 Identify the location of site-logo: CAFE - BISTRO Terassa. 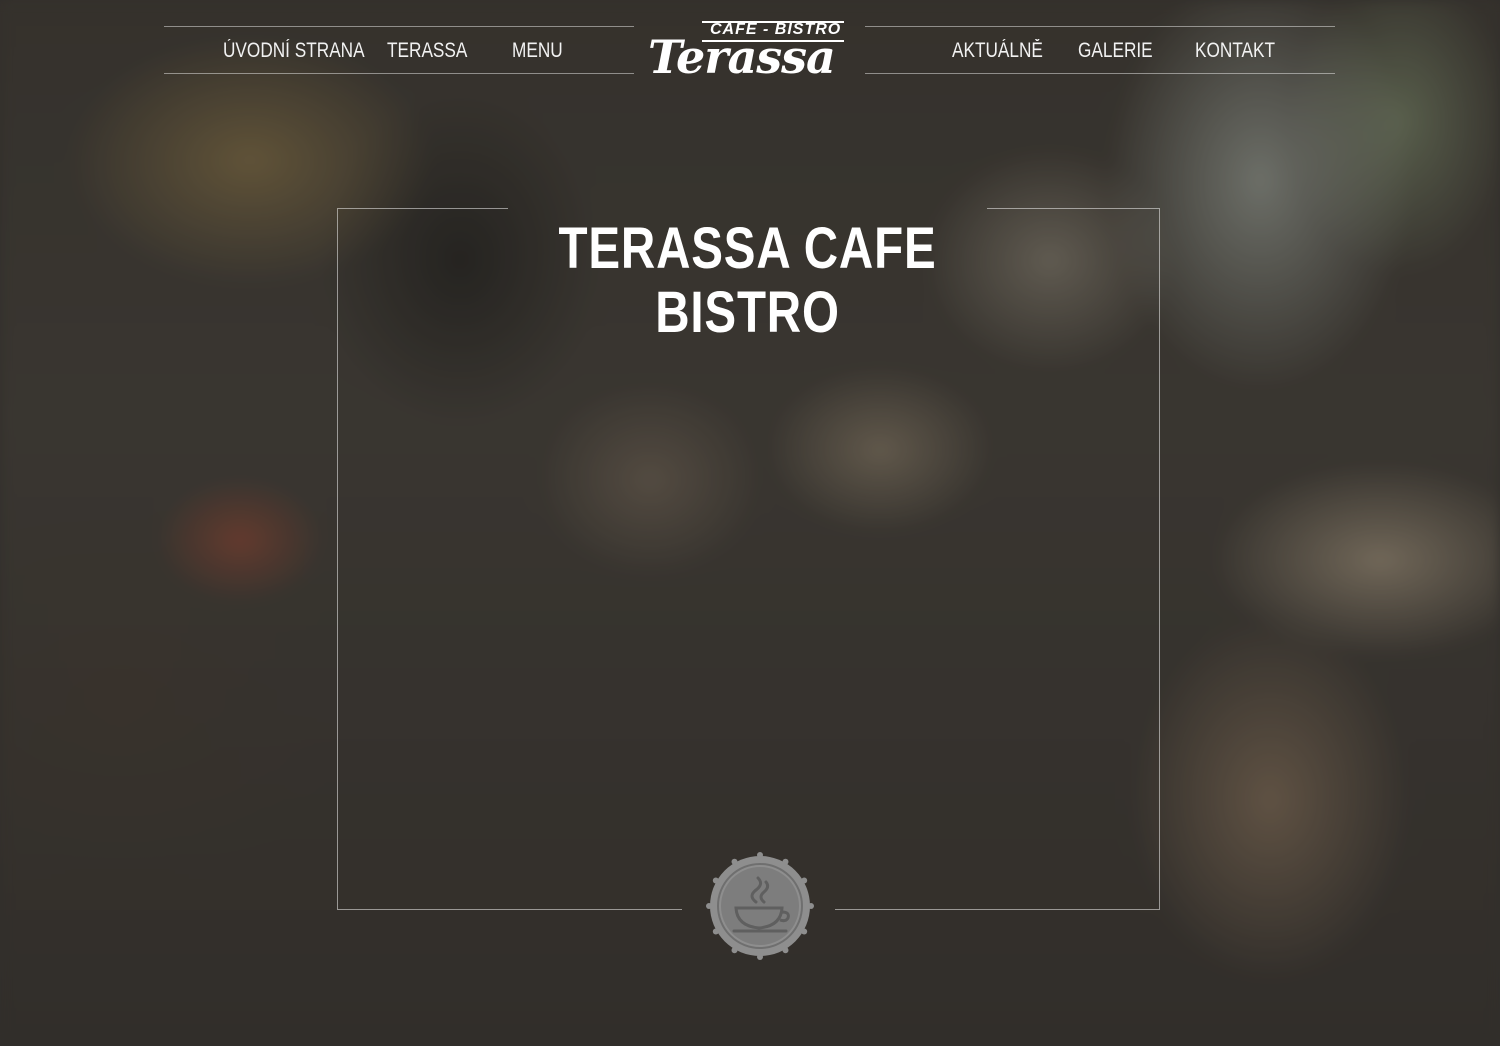
(750, 50).